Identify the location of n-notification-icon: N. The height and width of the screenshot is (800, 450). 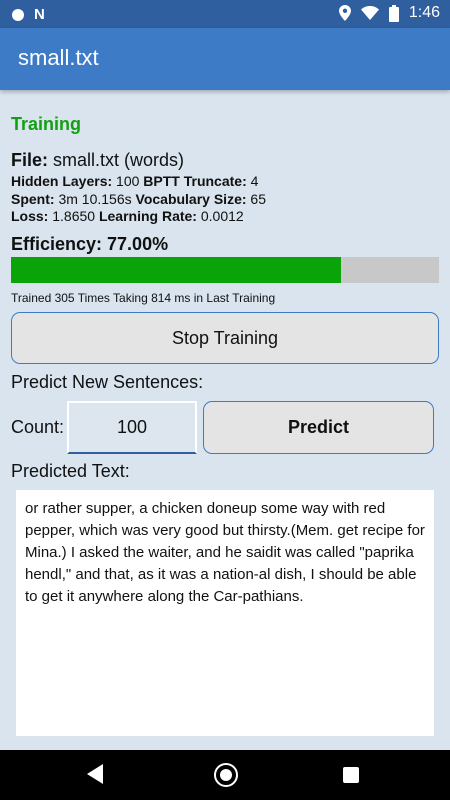
(39, 14).